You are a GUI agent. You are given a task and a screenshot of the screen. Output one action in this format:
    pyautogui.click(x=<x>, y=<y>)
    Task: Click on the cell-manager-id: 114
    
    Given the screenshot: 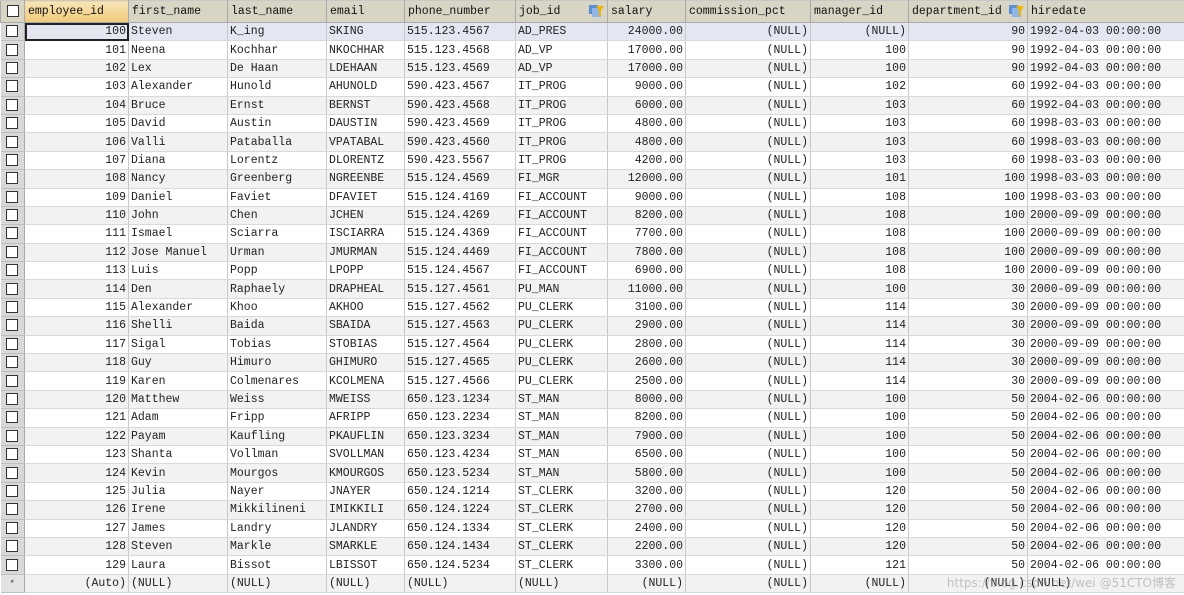 What is the action you would take?
    pyautogui.click(x=859, y=345)
    